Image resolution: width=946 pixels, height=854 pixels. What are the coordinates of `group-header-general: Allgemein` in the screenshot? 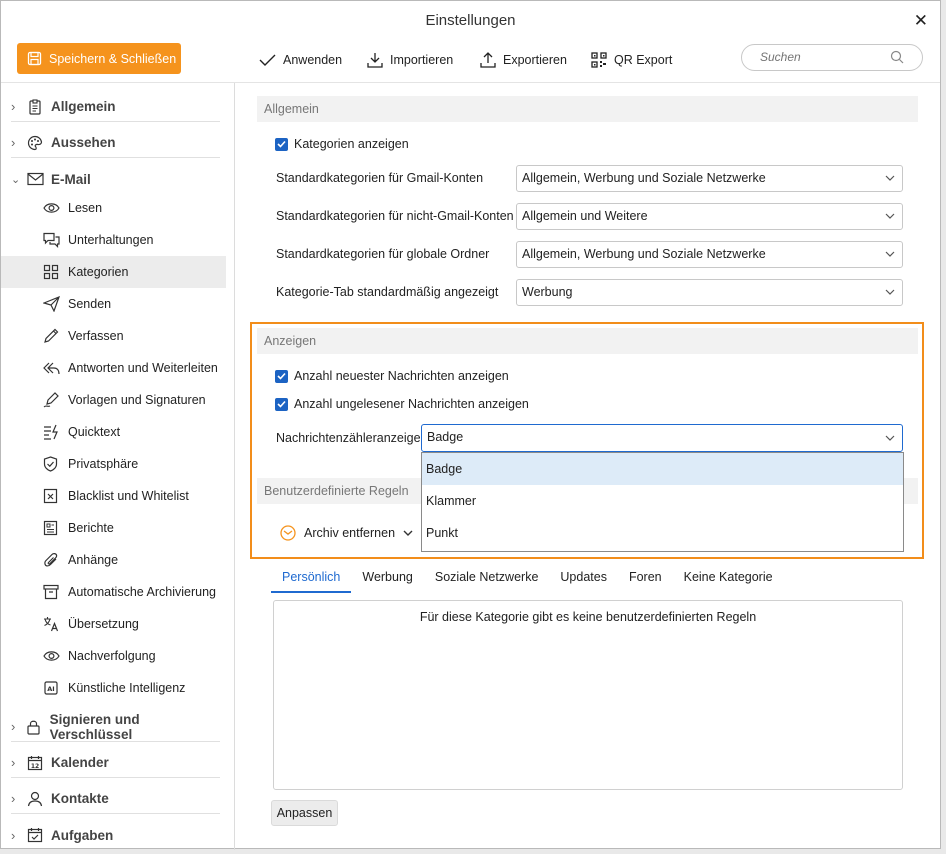 It's located at (587, 109).